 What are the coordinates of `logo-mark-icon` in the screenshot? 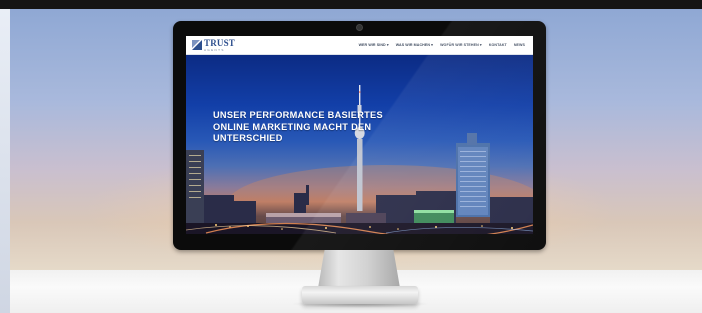 It's located at (197, 45).